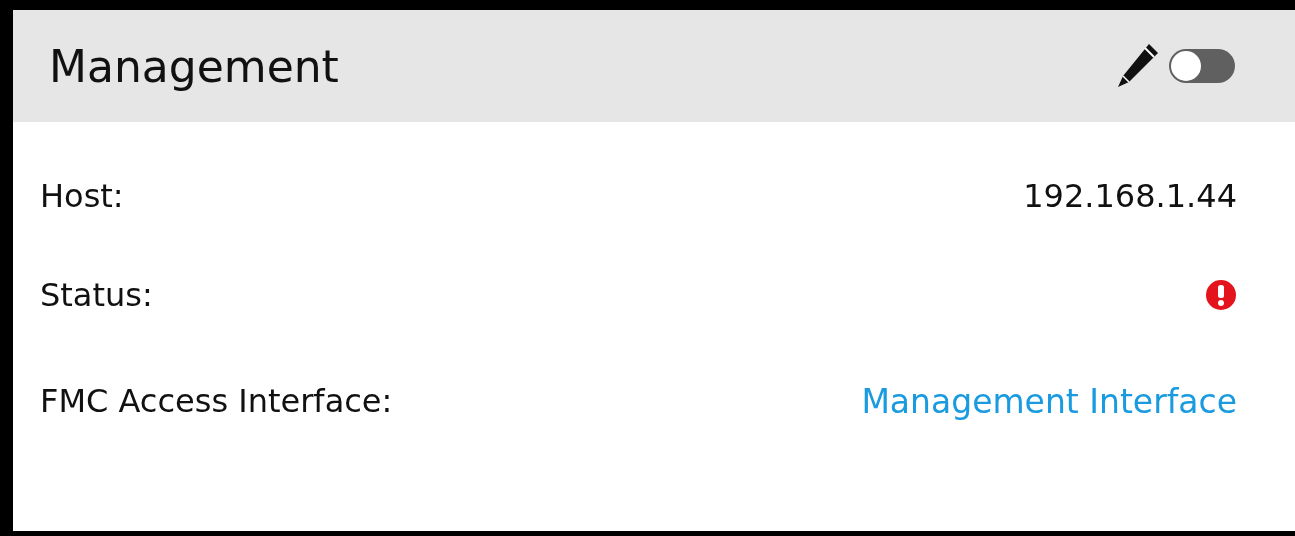  Describe the element at coordinates (216, 401) in the screenshot. I see `field-label: FMC Access Interface:` at that location.